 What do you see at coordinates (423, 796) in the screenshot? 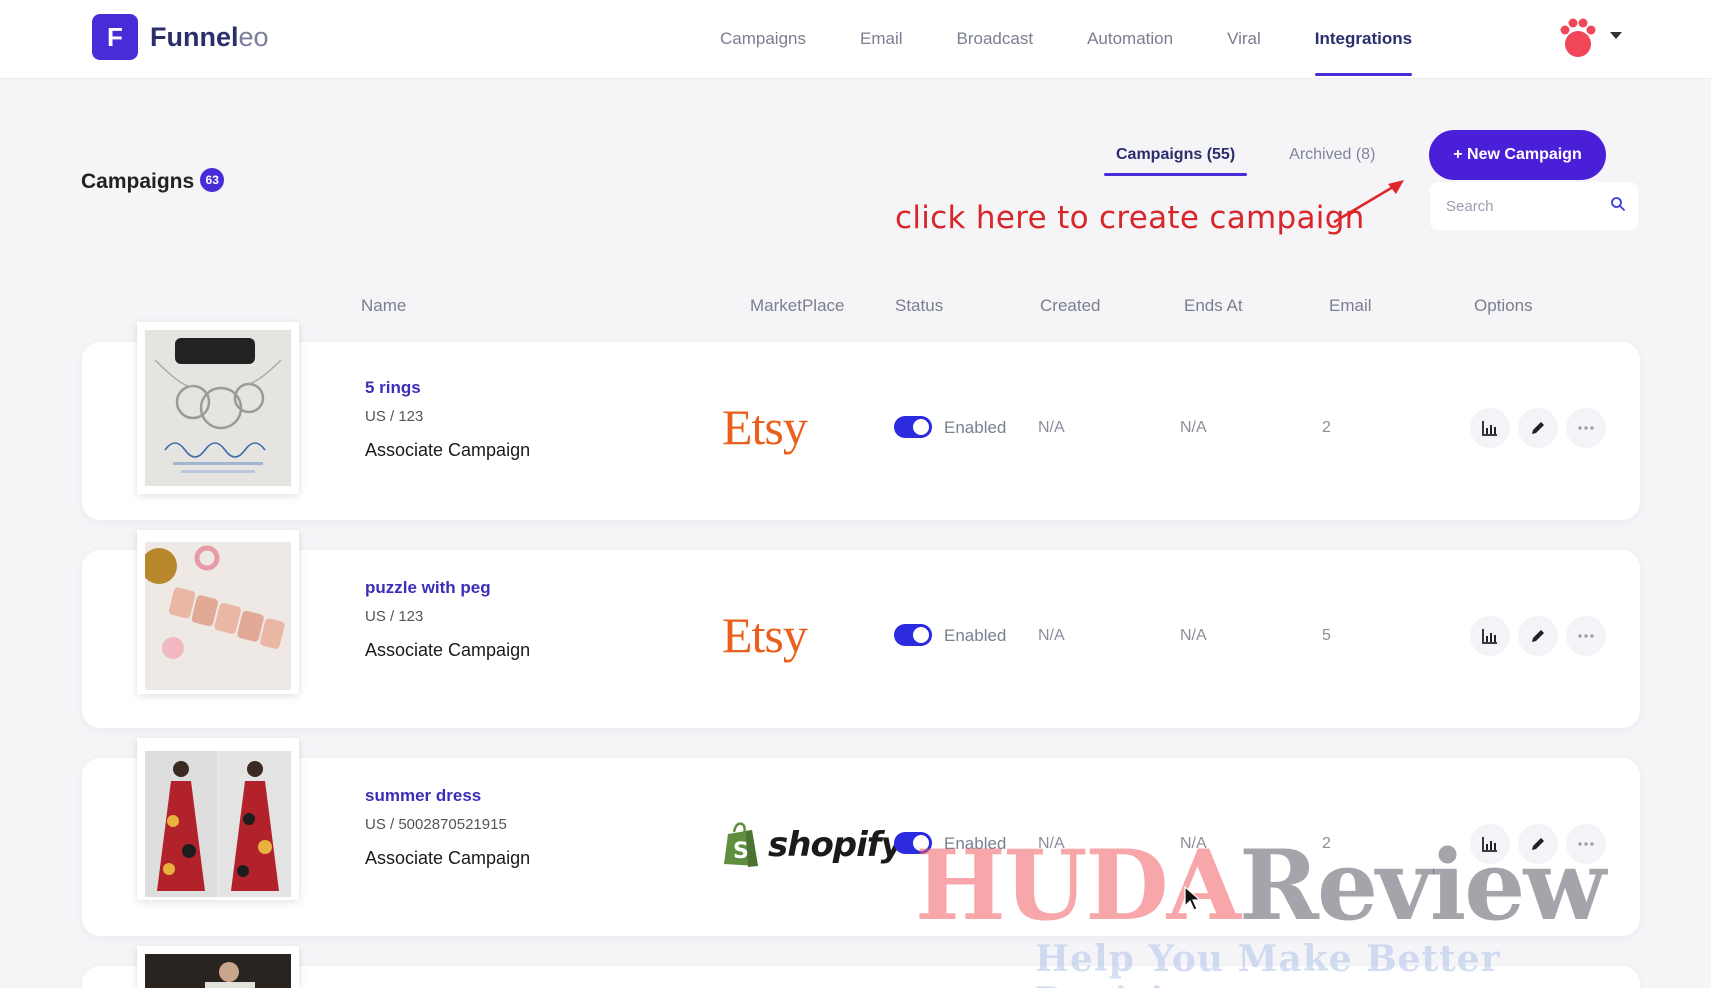
I see `campaign-name-link: summer dress` at bounding box center [423, 796].